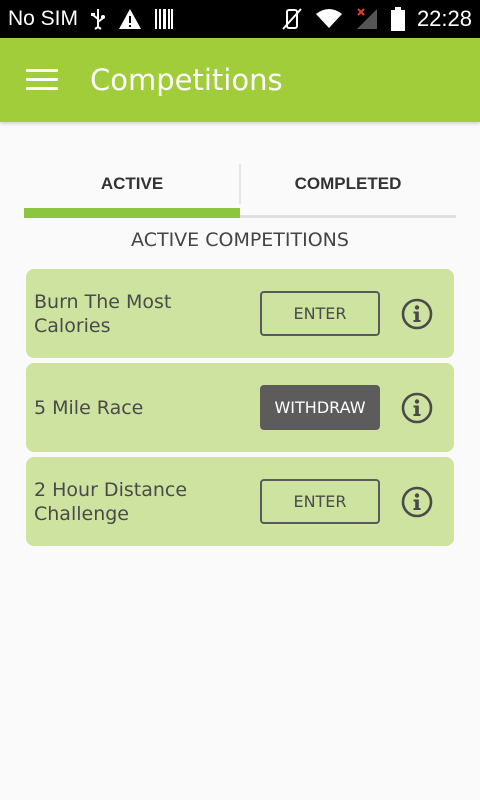  Describe the element at coordinates (240, 501) in the screenshot. I see `competition-card: 2 Hour Distance Challenge ENTER` at that location.